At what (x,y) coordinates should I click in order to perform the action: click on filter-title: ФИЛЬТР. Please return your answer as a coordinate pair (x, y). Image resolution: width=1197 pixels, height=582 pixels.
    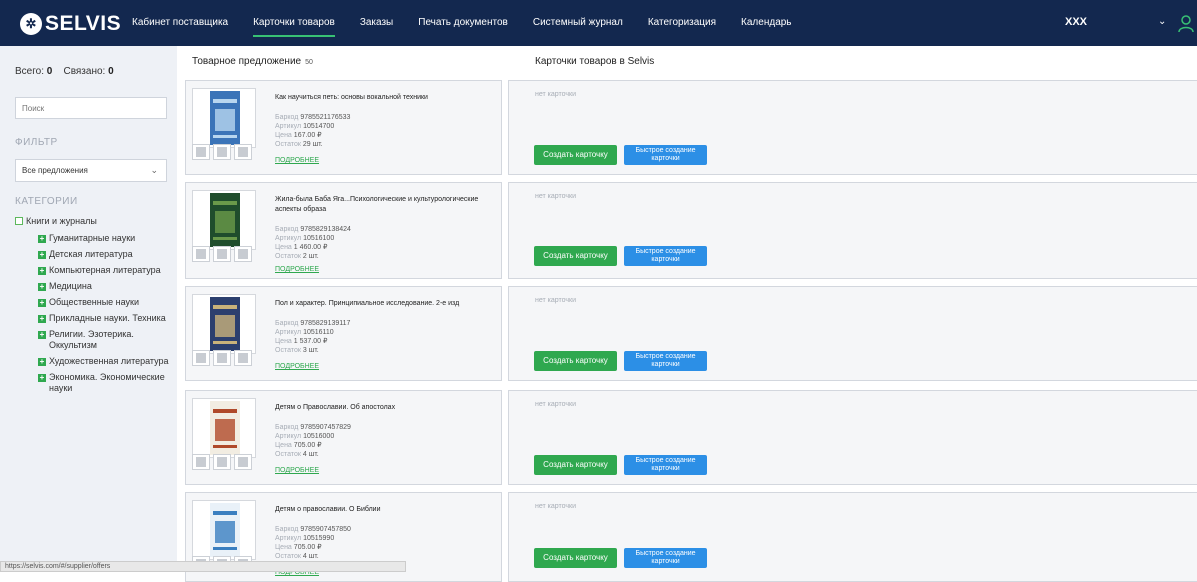
    Looking at the image, I should click on (36, 142).